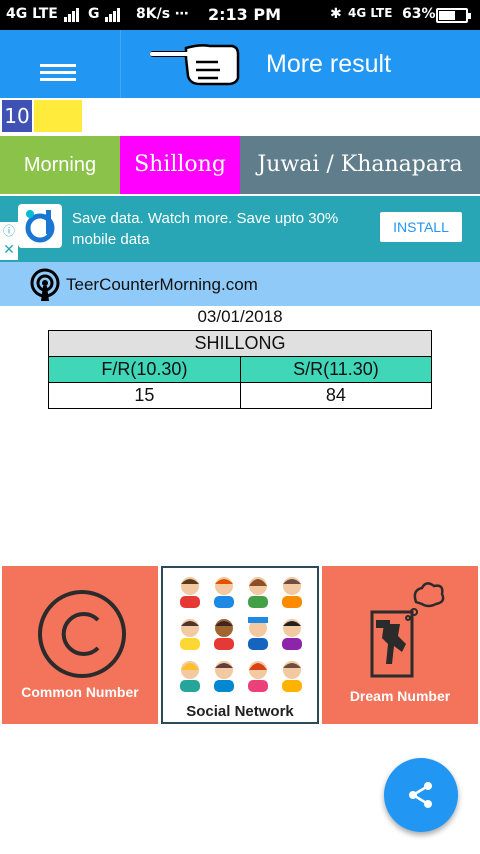  Describe the element at coordinates (360, 165) in the screenshot. I see `tab-juwai-khanapara: Juwai / Khanapara` at that location.